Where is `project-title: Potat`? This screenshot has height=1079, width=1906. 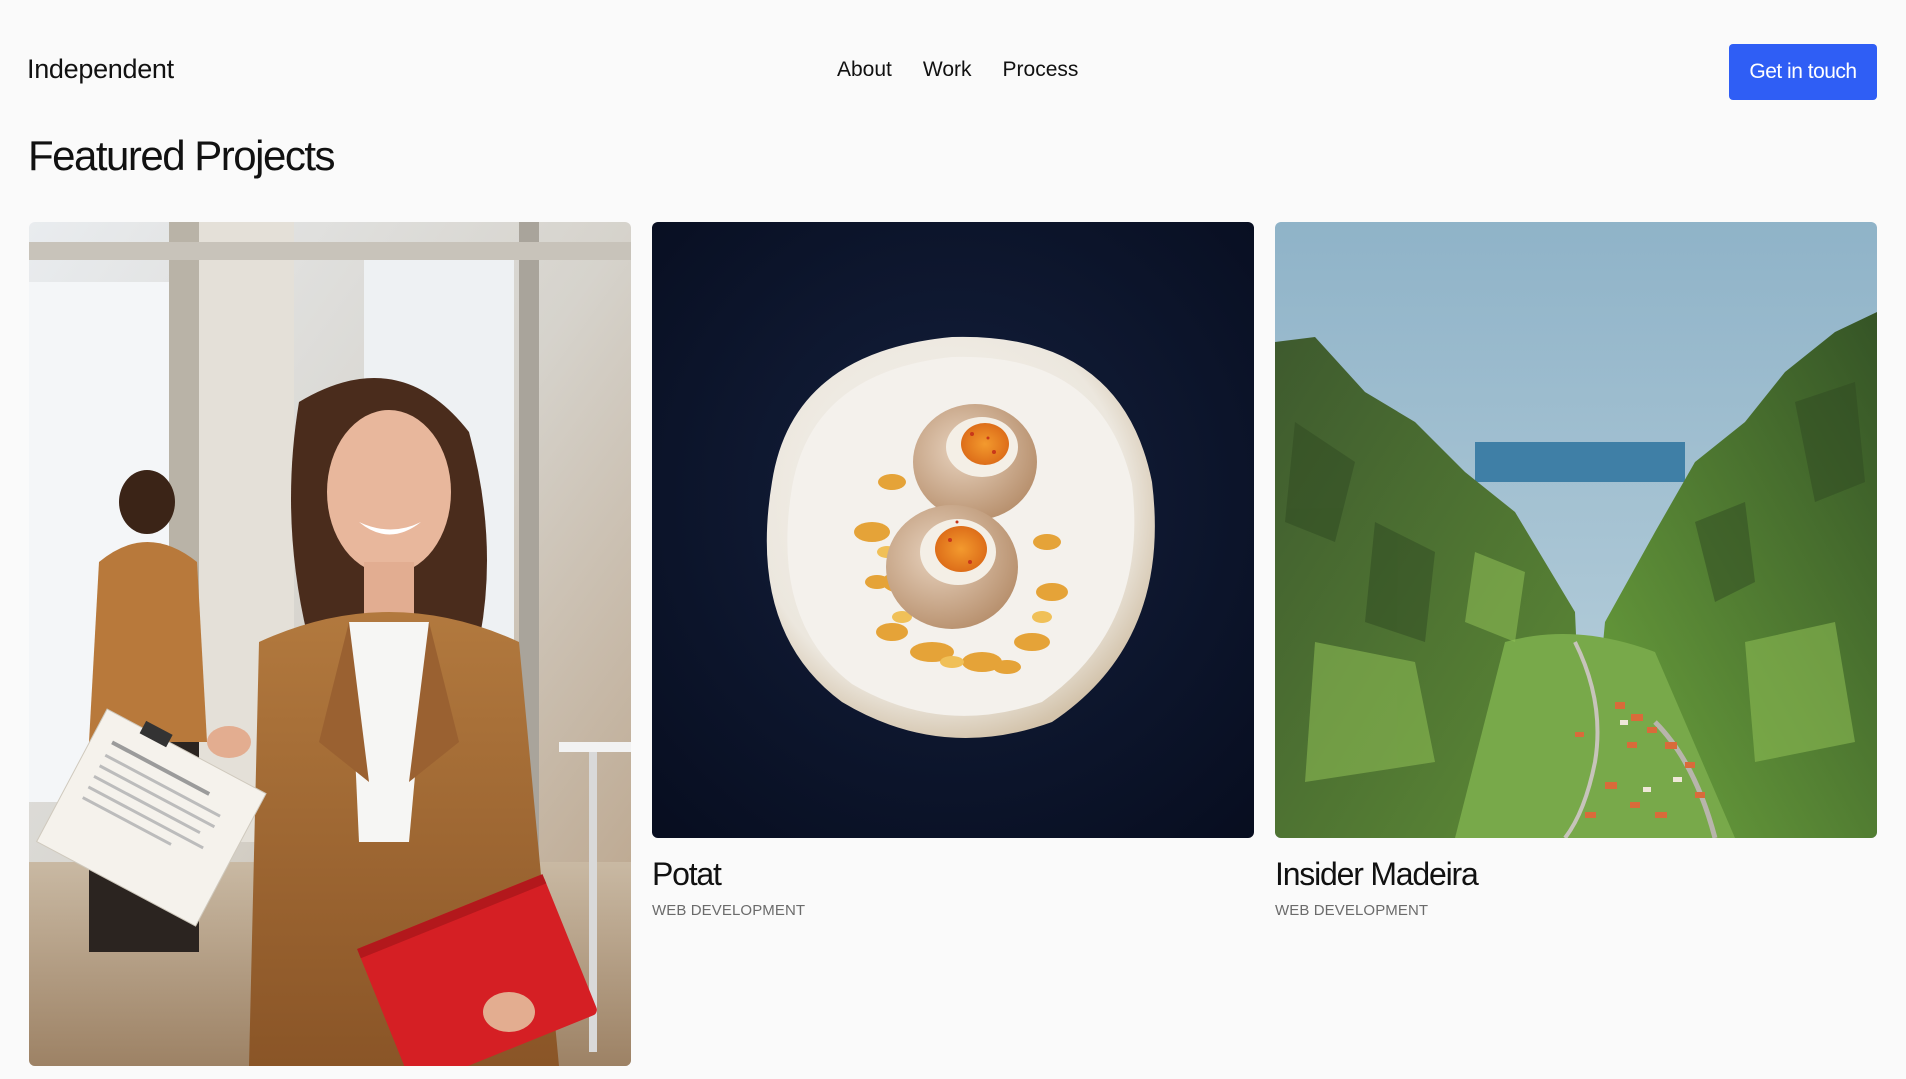
project-title: Potat is located at coordinates (687, 874).